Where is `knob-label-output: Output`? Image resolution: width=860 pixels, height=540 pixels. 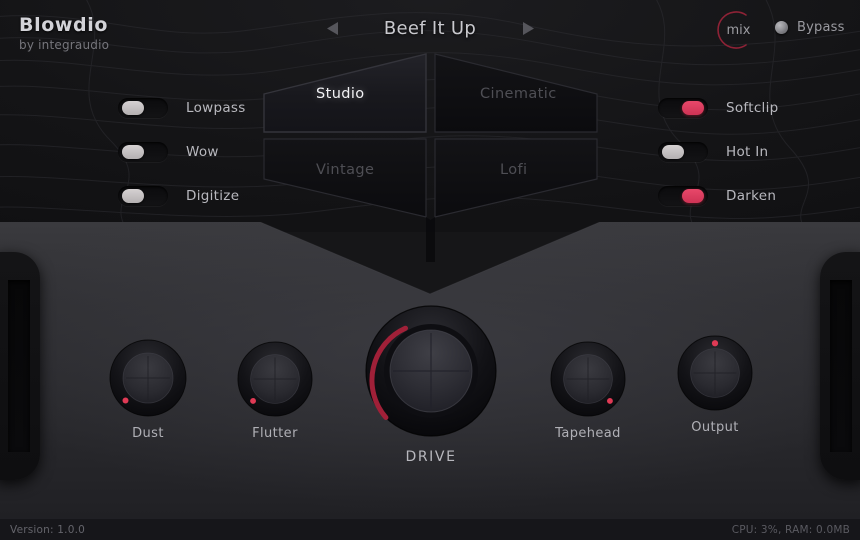 knob-label-output: Output is located at coordinates (715, 427).